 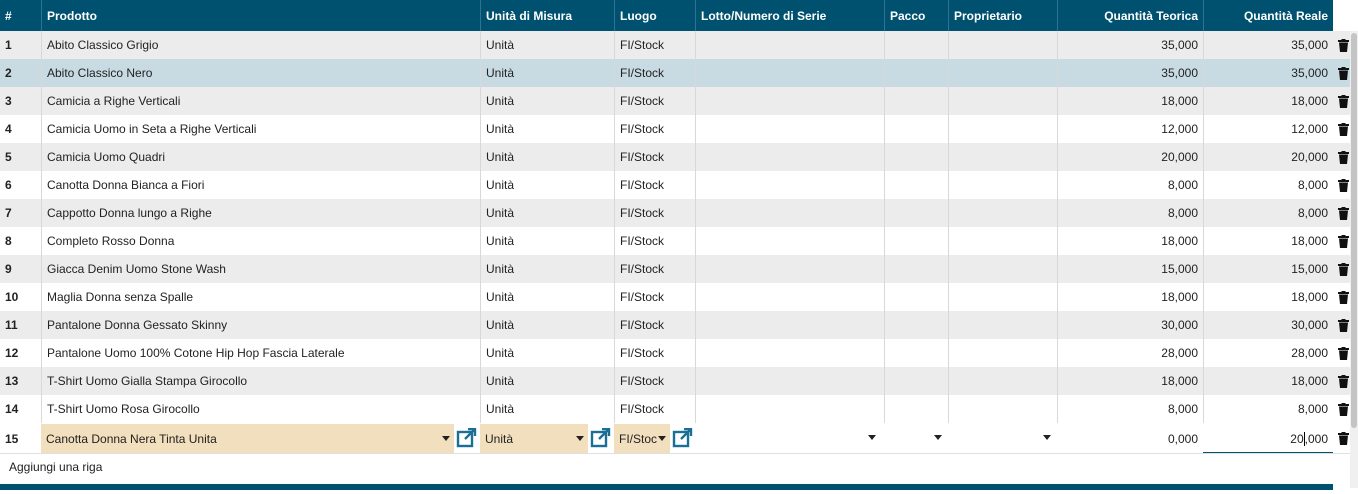 What do you see at coordinates (1130, 15) in the screenshot?
I see `col-header-theoretical-qty: Quantità Teorica` at bounding box center [1130, 15].